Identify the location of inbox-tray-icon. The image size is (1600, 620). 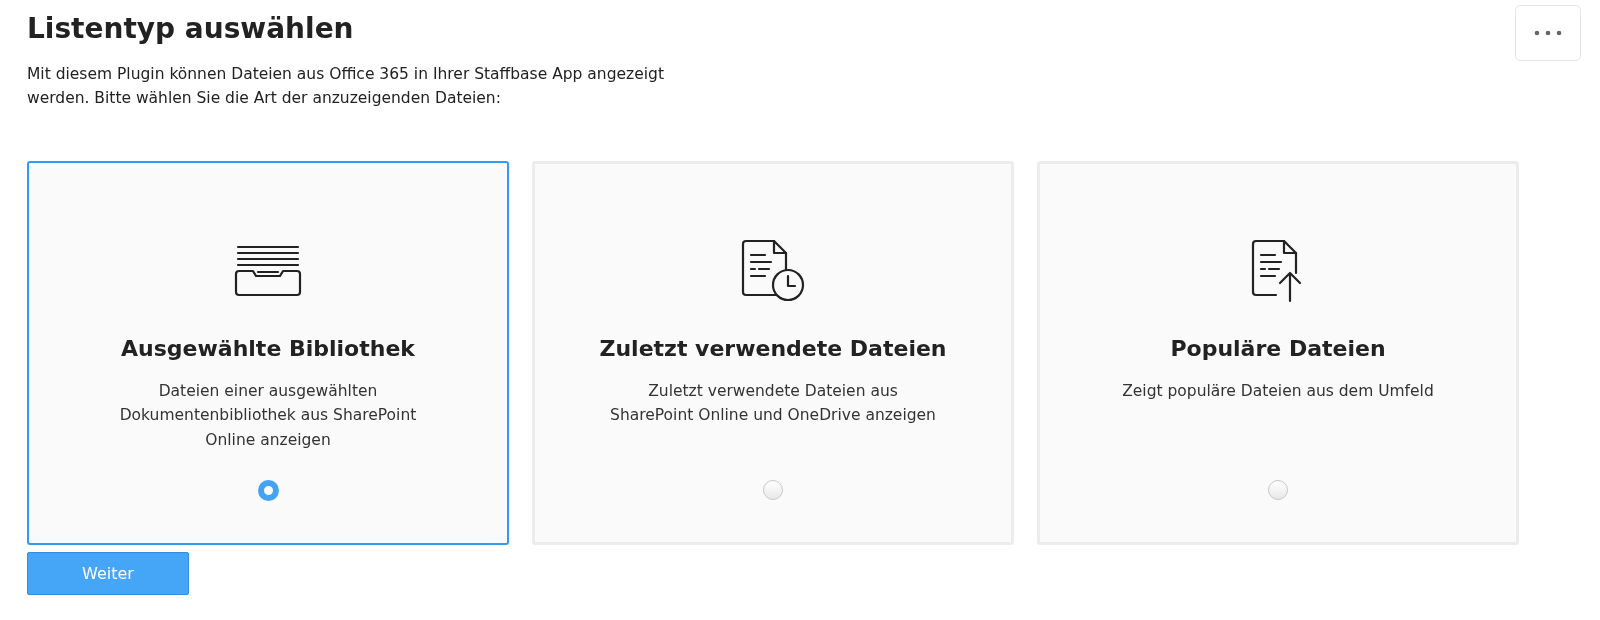
(268, 271).